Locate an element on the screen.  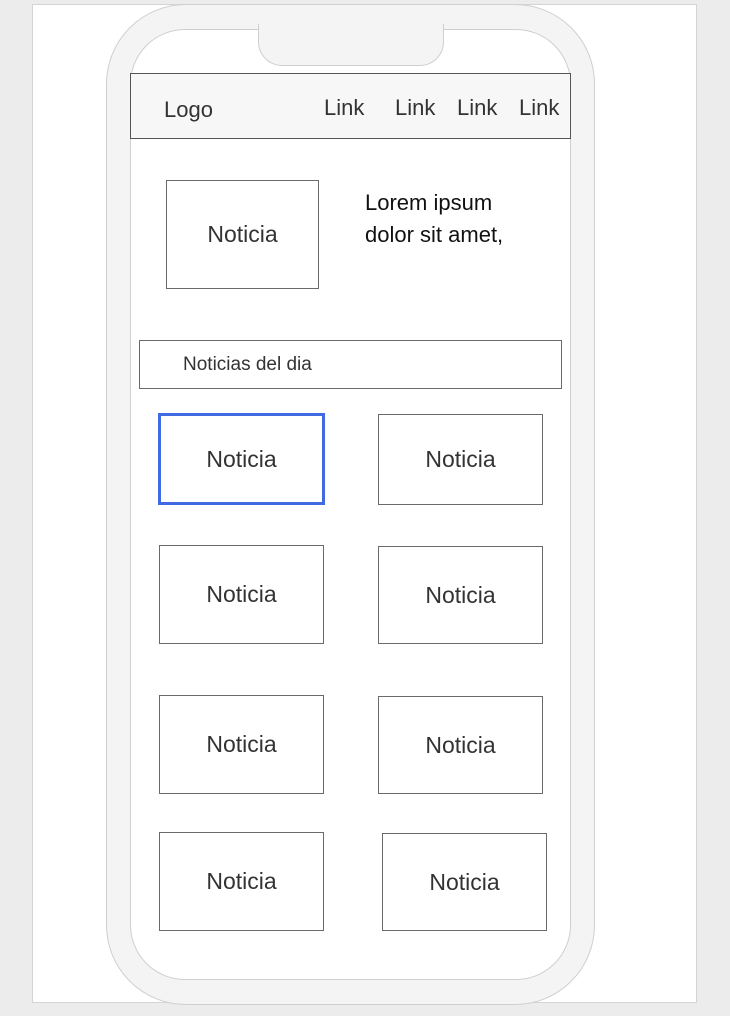
section-title: Noticias del dia is located at coordinates (247, 364).